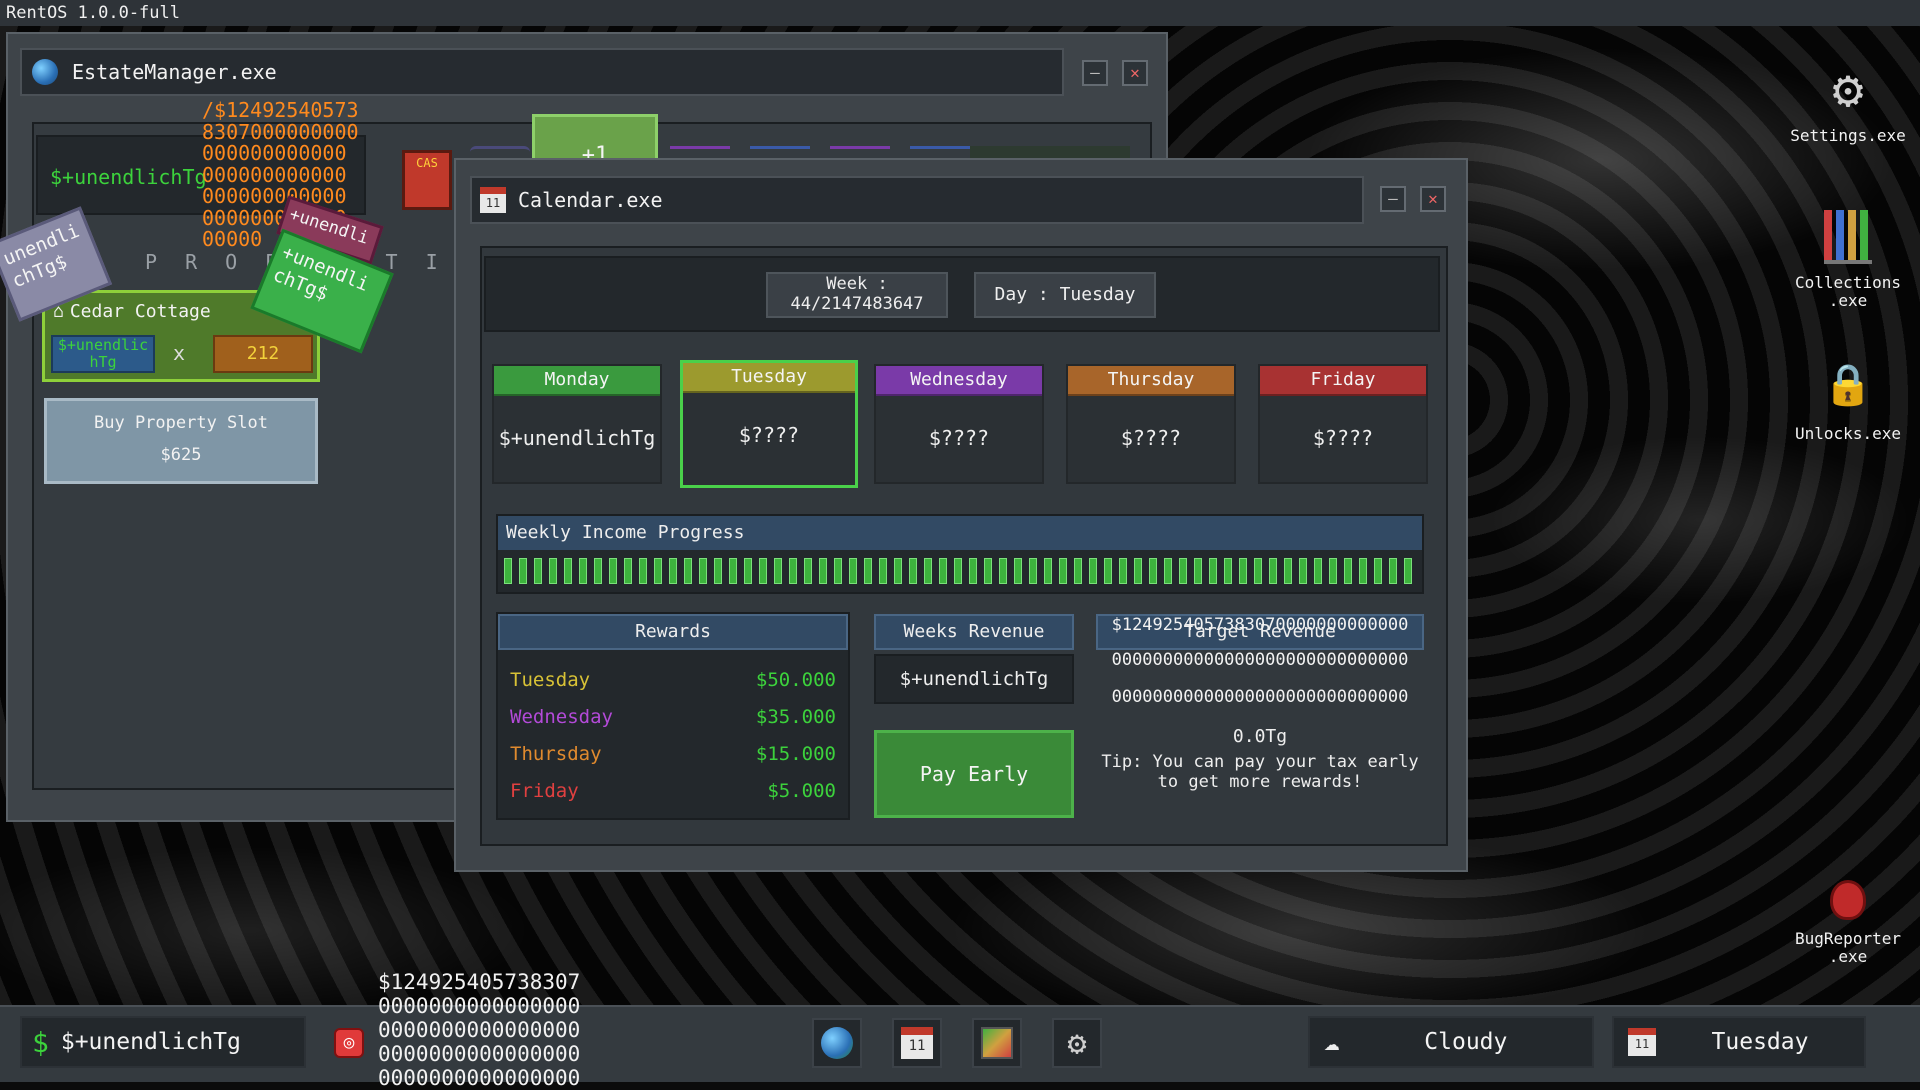 This screenshot has height=1090, width=1920. What do you see at coordinates (1848, 900) in the screenshot?
I see `bug-icon` at bounding box center [1848, 900].